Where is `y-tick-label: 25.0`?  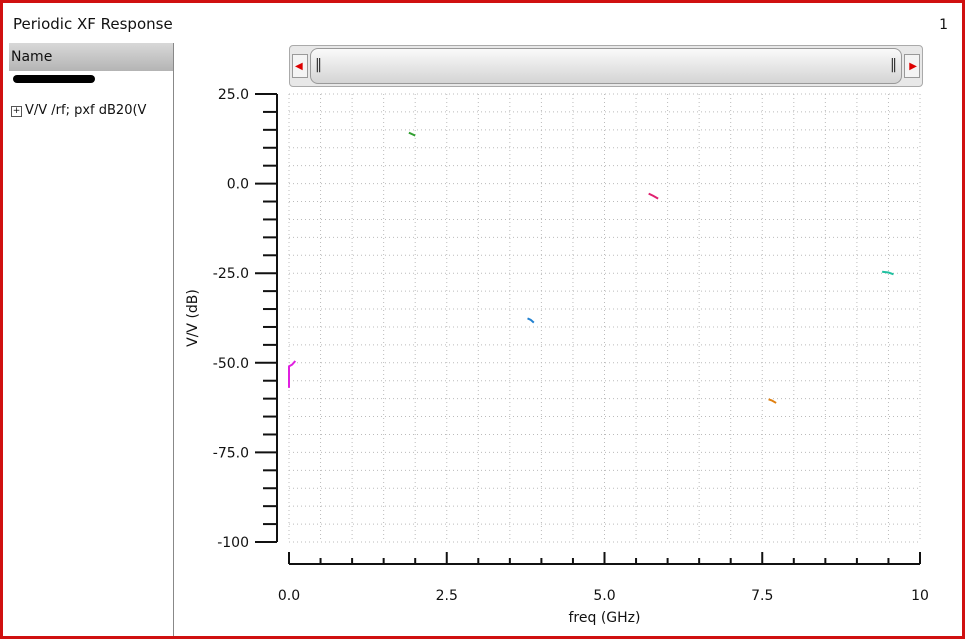 y-tick-label: 25.0 is located at coordinates (233, 95).